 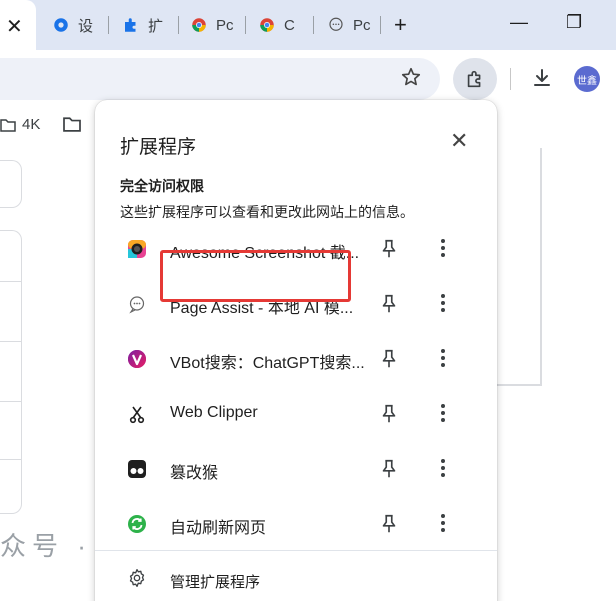 What do you see at coordinates (137, 524) in the screenshot?
I see `auto-refresh-icon` at bounding box center [137, 524].